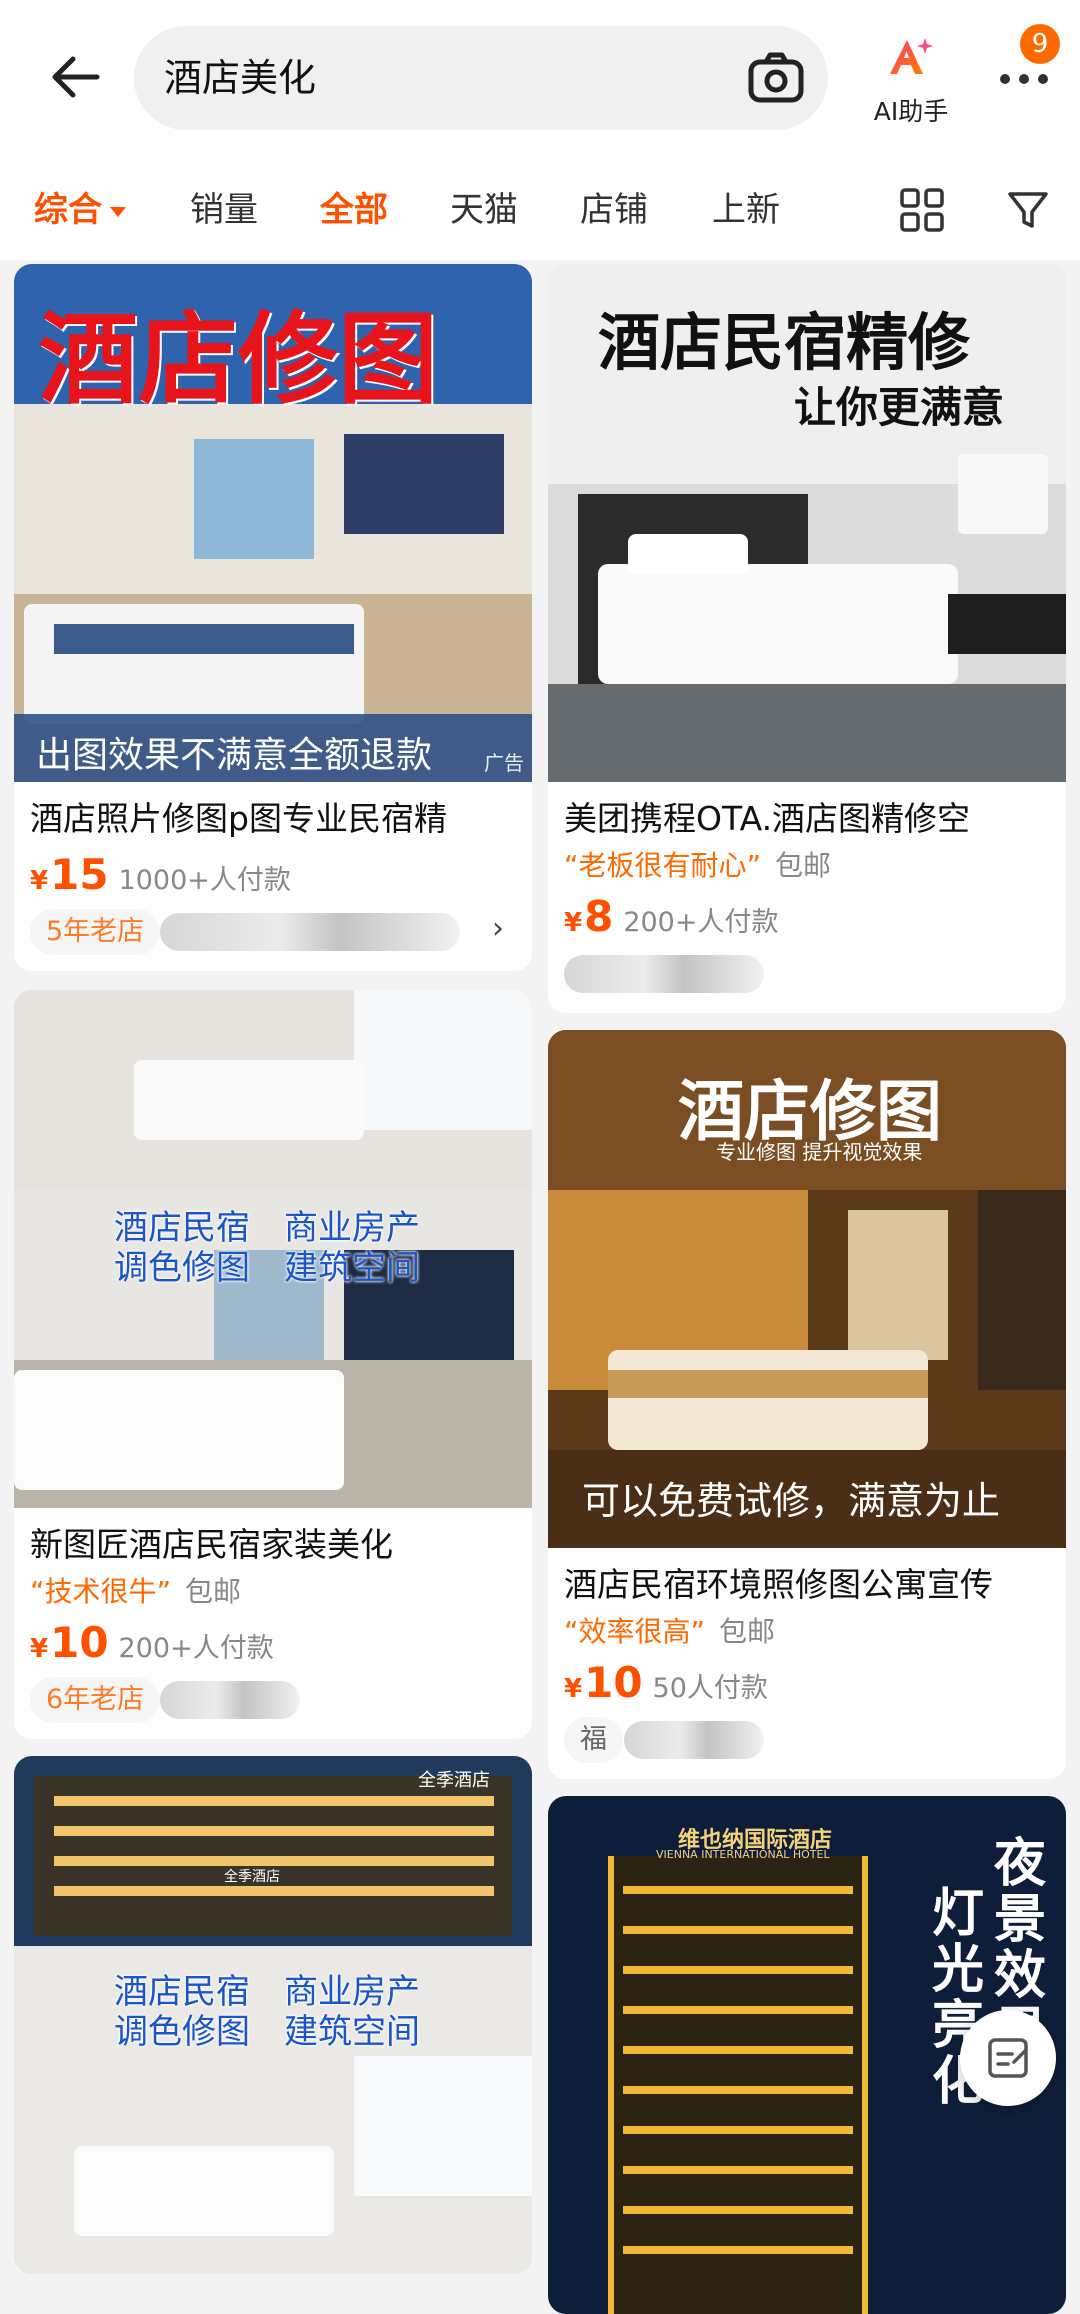 The height and width of the screenshot is (2314, 1080). What do you see at coordinates (911, 111) in the screenshot?
I see `ai-assistant-label: AI助手` at bounding box center [911, 111].